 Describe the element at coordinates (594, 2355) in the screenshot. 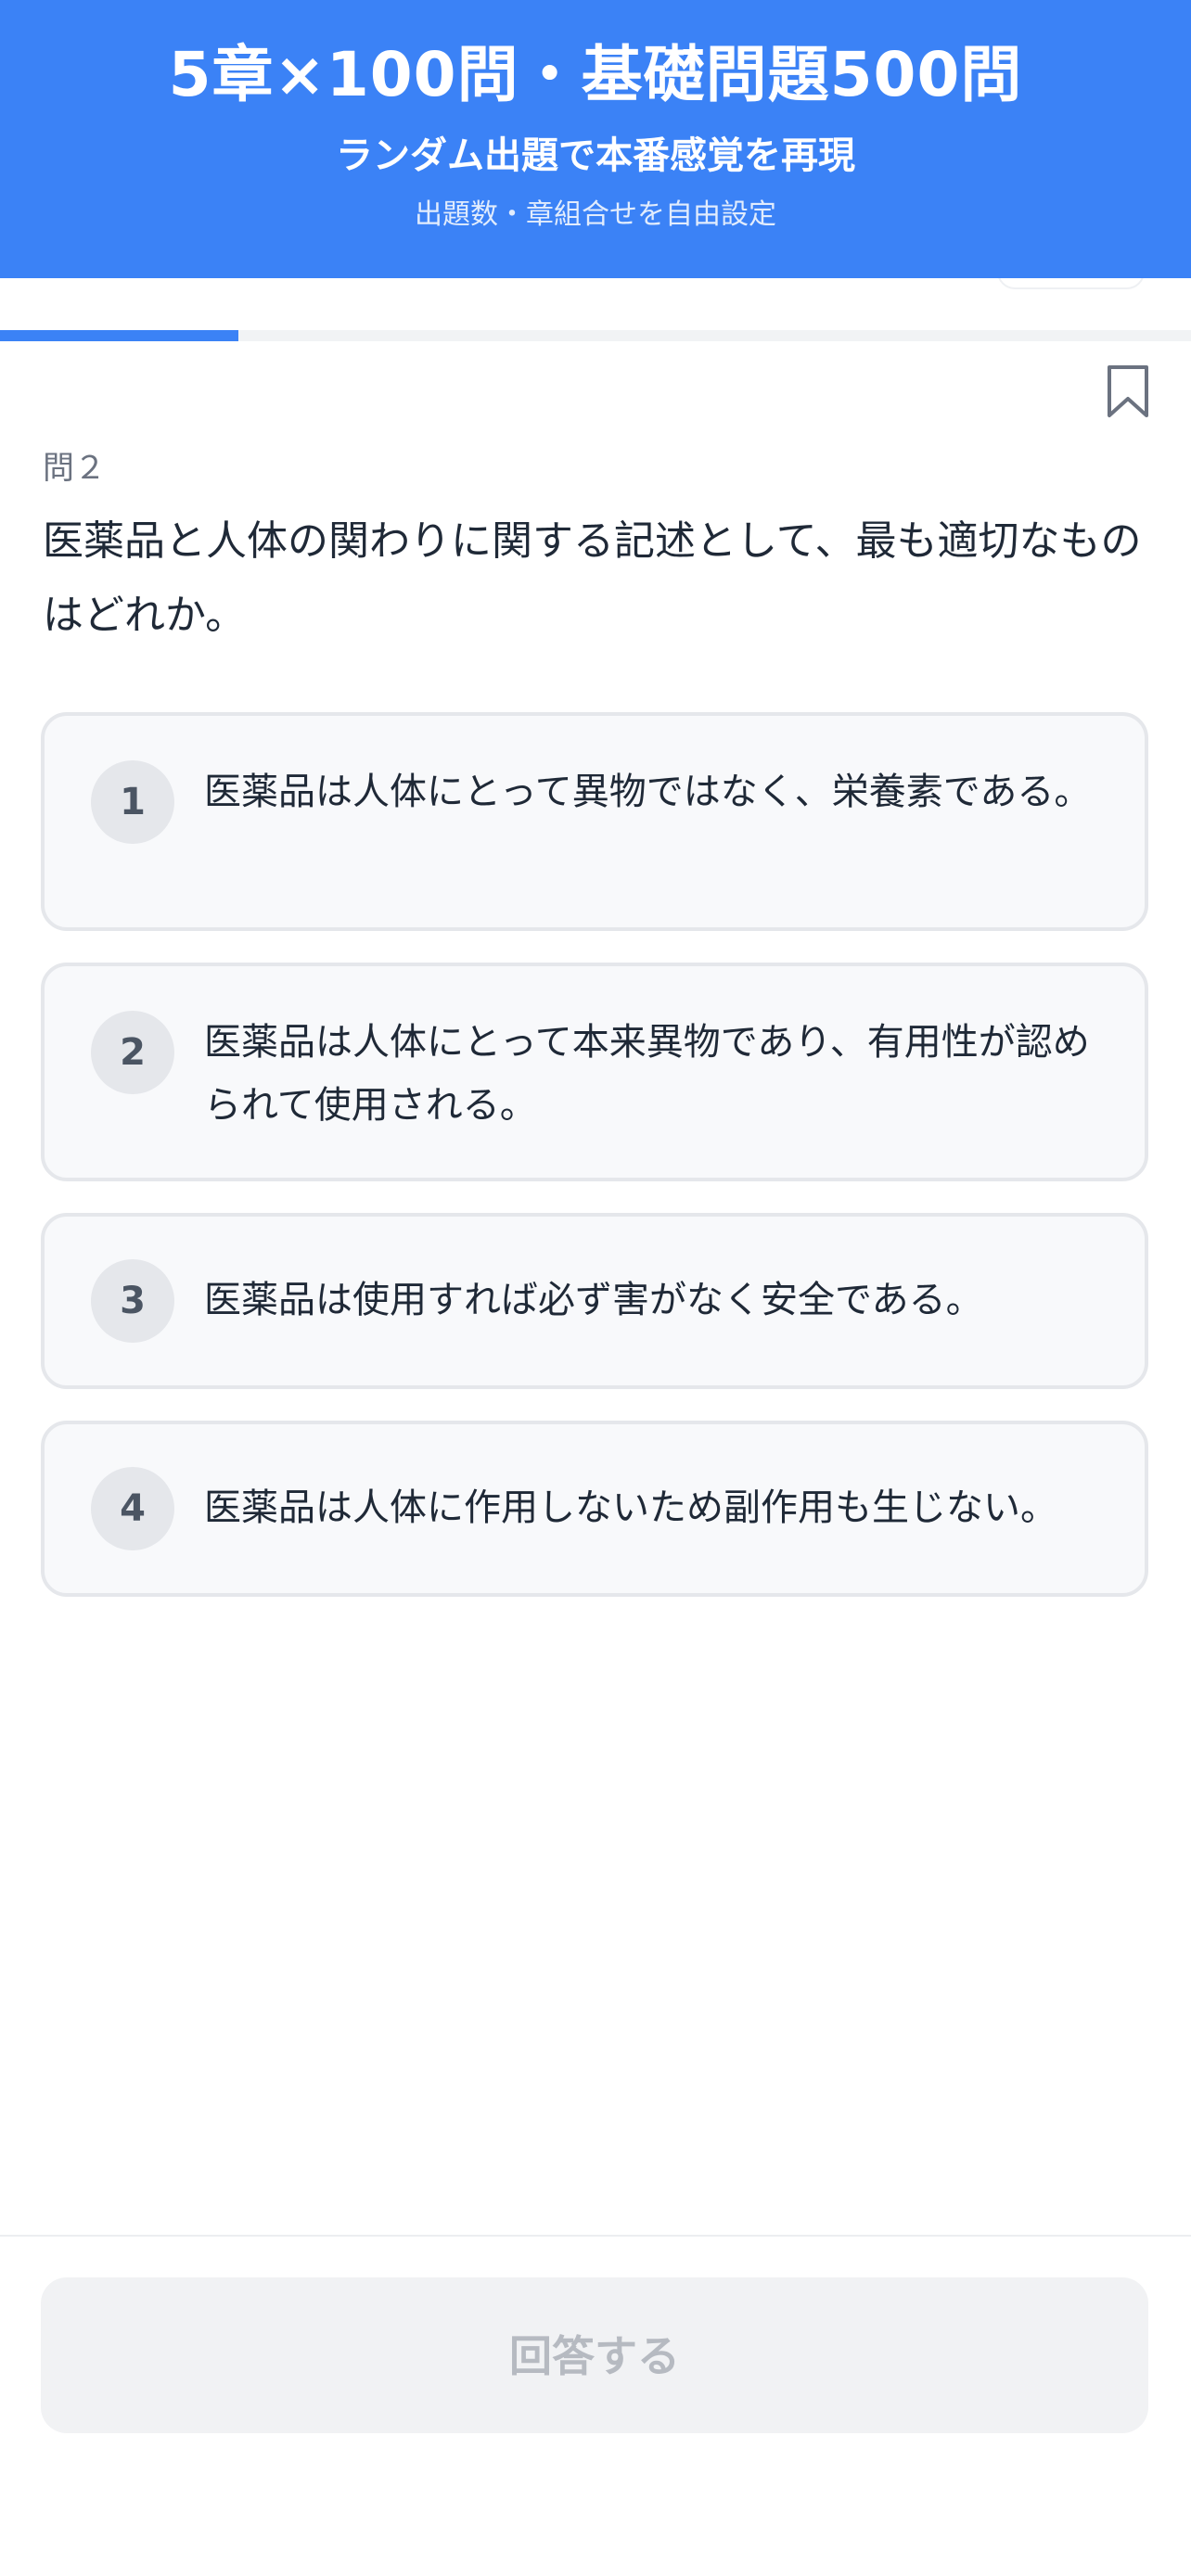

I see `submit-answer-button: 回答する` at that location.